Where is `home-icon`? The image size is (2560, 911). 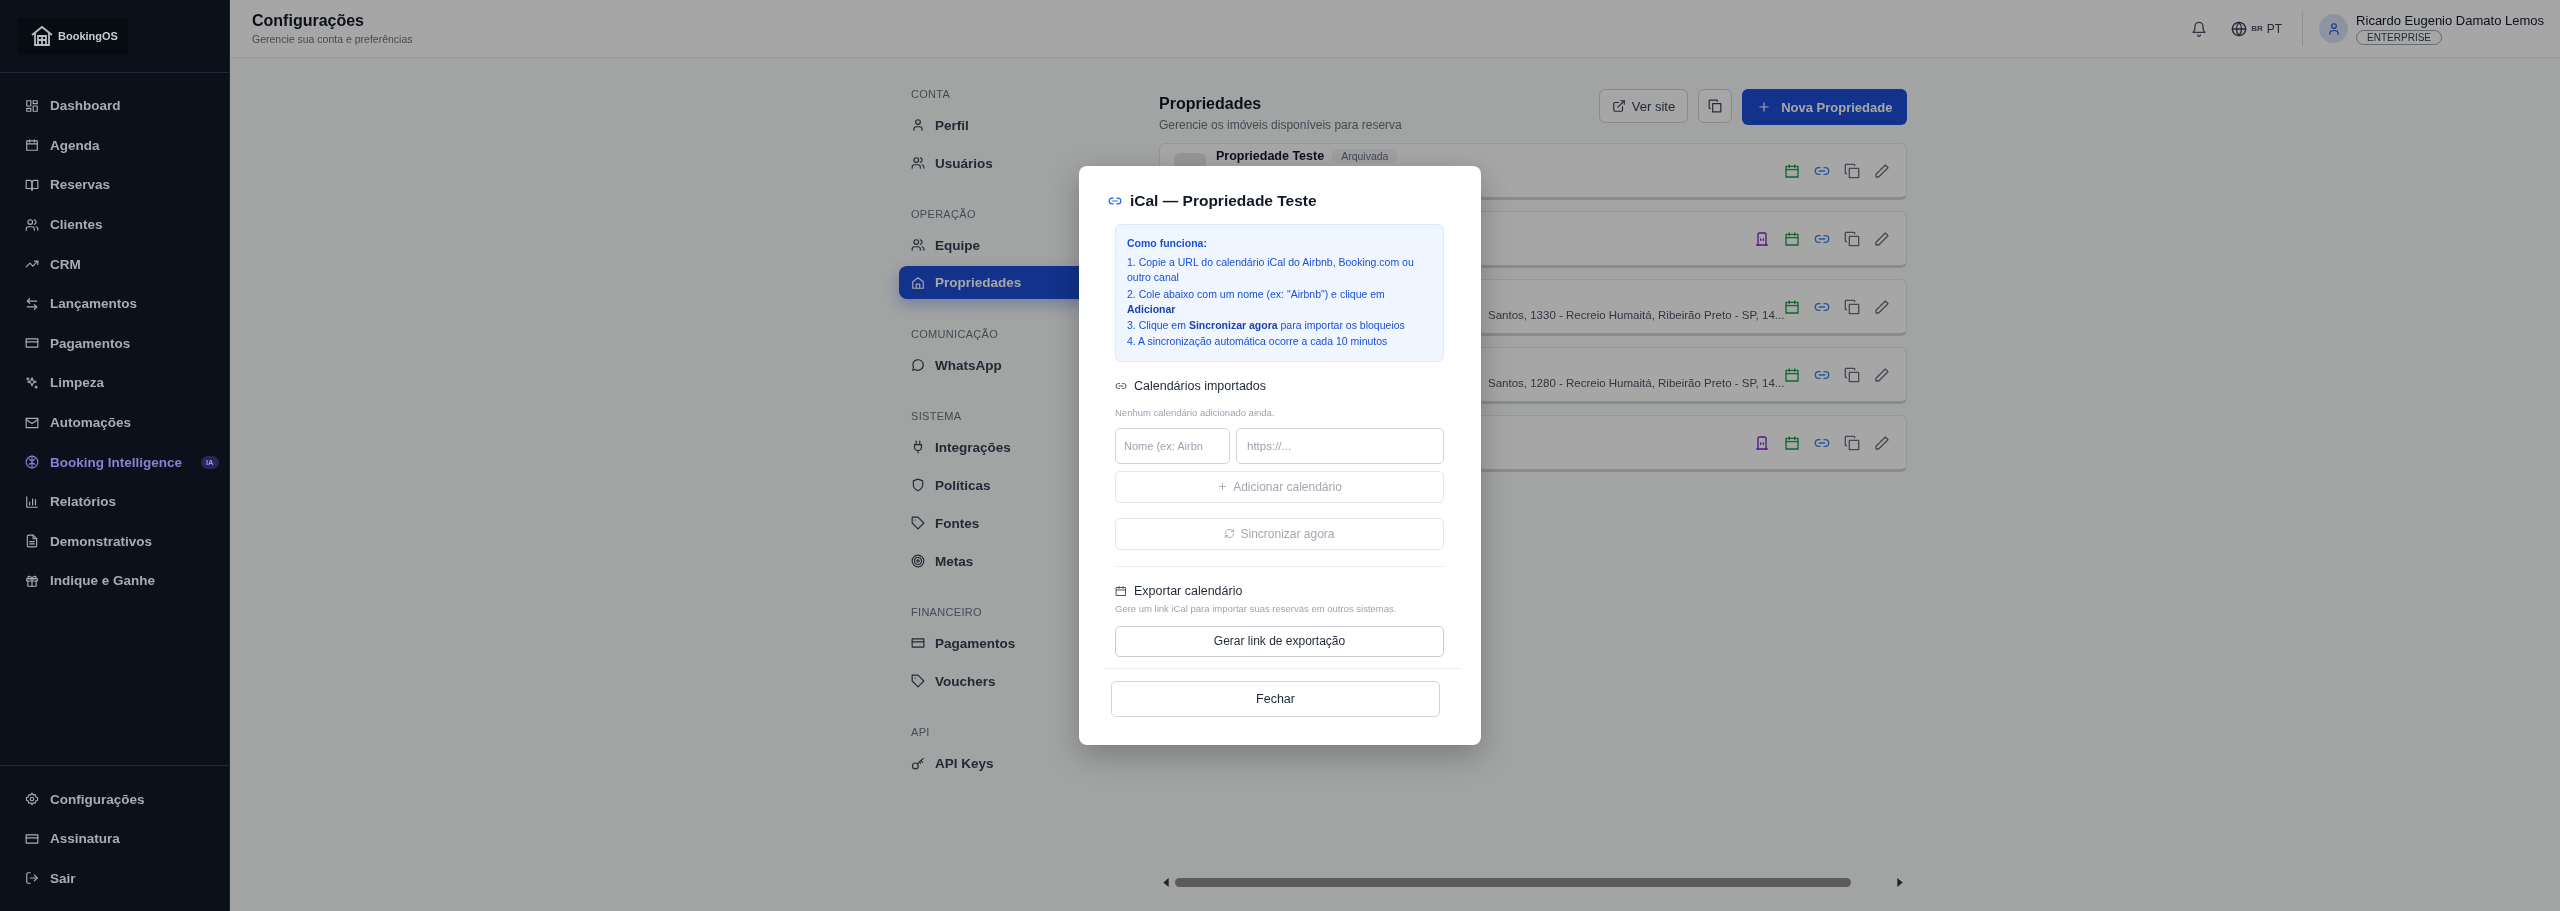 home-icon is located at coordinates (918, 282).